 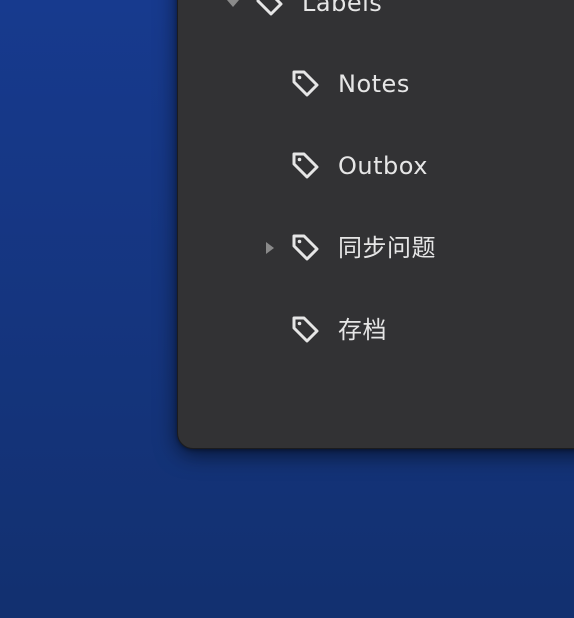 What do you see at coordinates (387, 248) in the screenshot?
I see `folder-label: 同步问题` at bounding box center [387, 248].